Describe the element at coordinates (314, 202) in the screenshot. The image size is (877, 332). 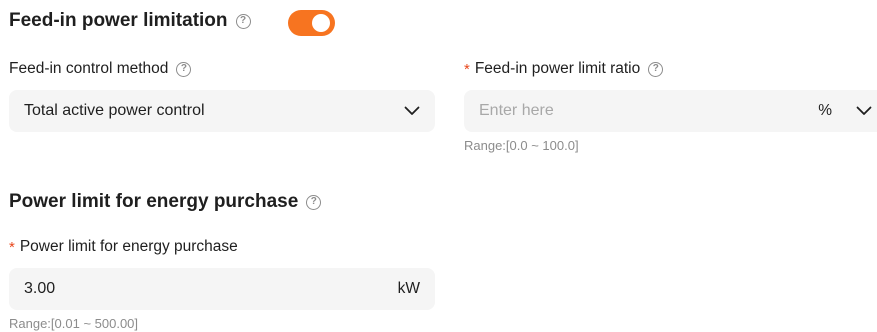
I see `purchase-help-icon: ?` at that location.